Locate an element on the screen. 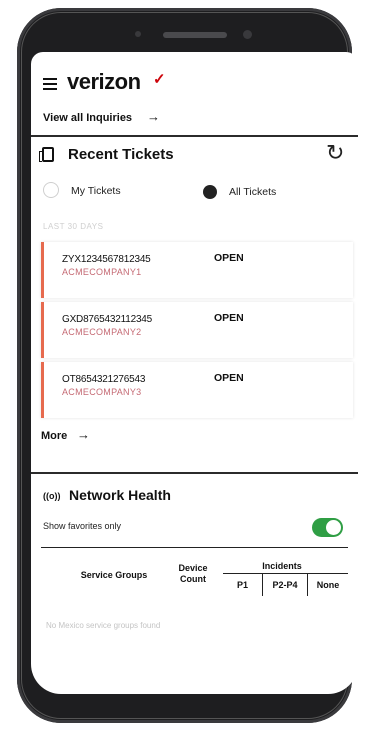 This screenshot has height=731, width=369. recent-tickets-title: Recent Tickets is located at coordinates (121, 154).